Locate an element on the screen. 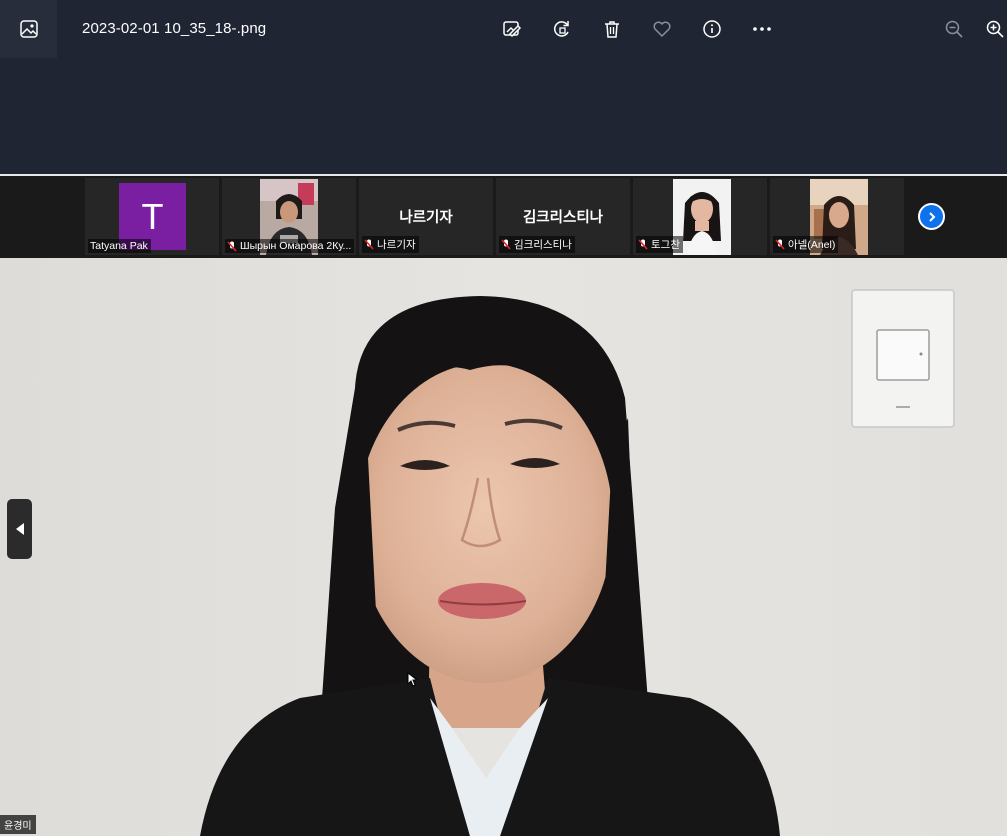  participant-name: 토그찬 is located at coordinates (659, 244).